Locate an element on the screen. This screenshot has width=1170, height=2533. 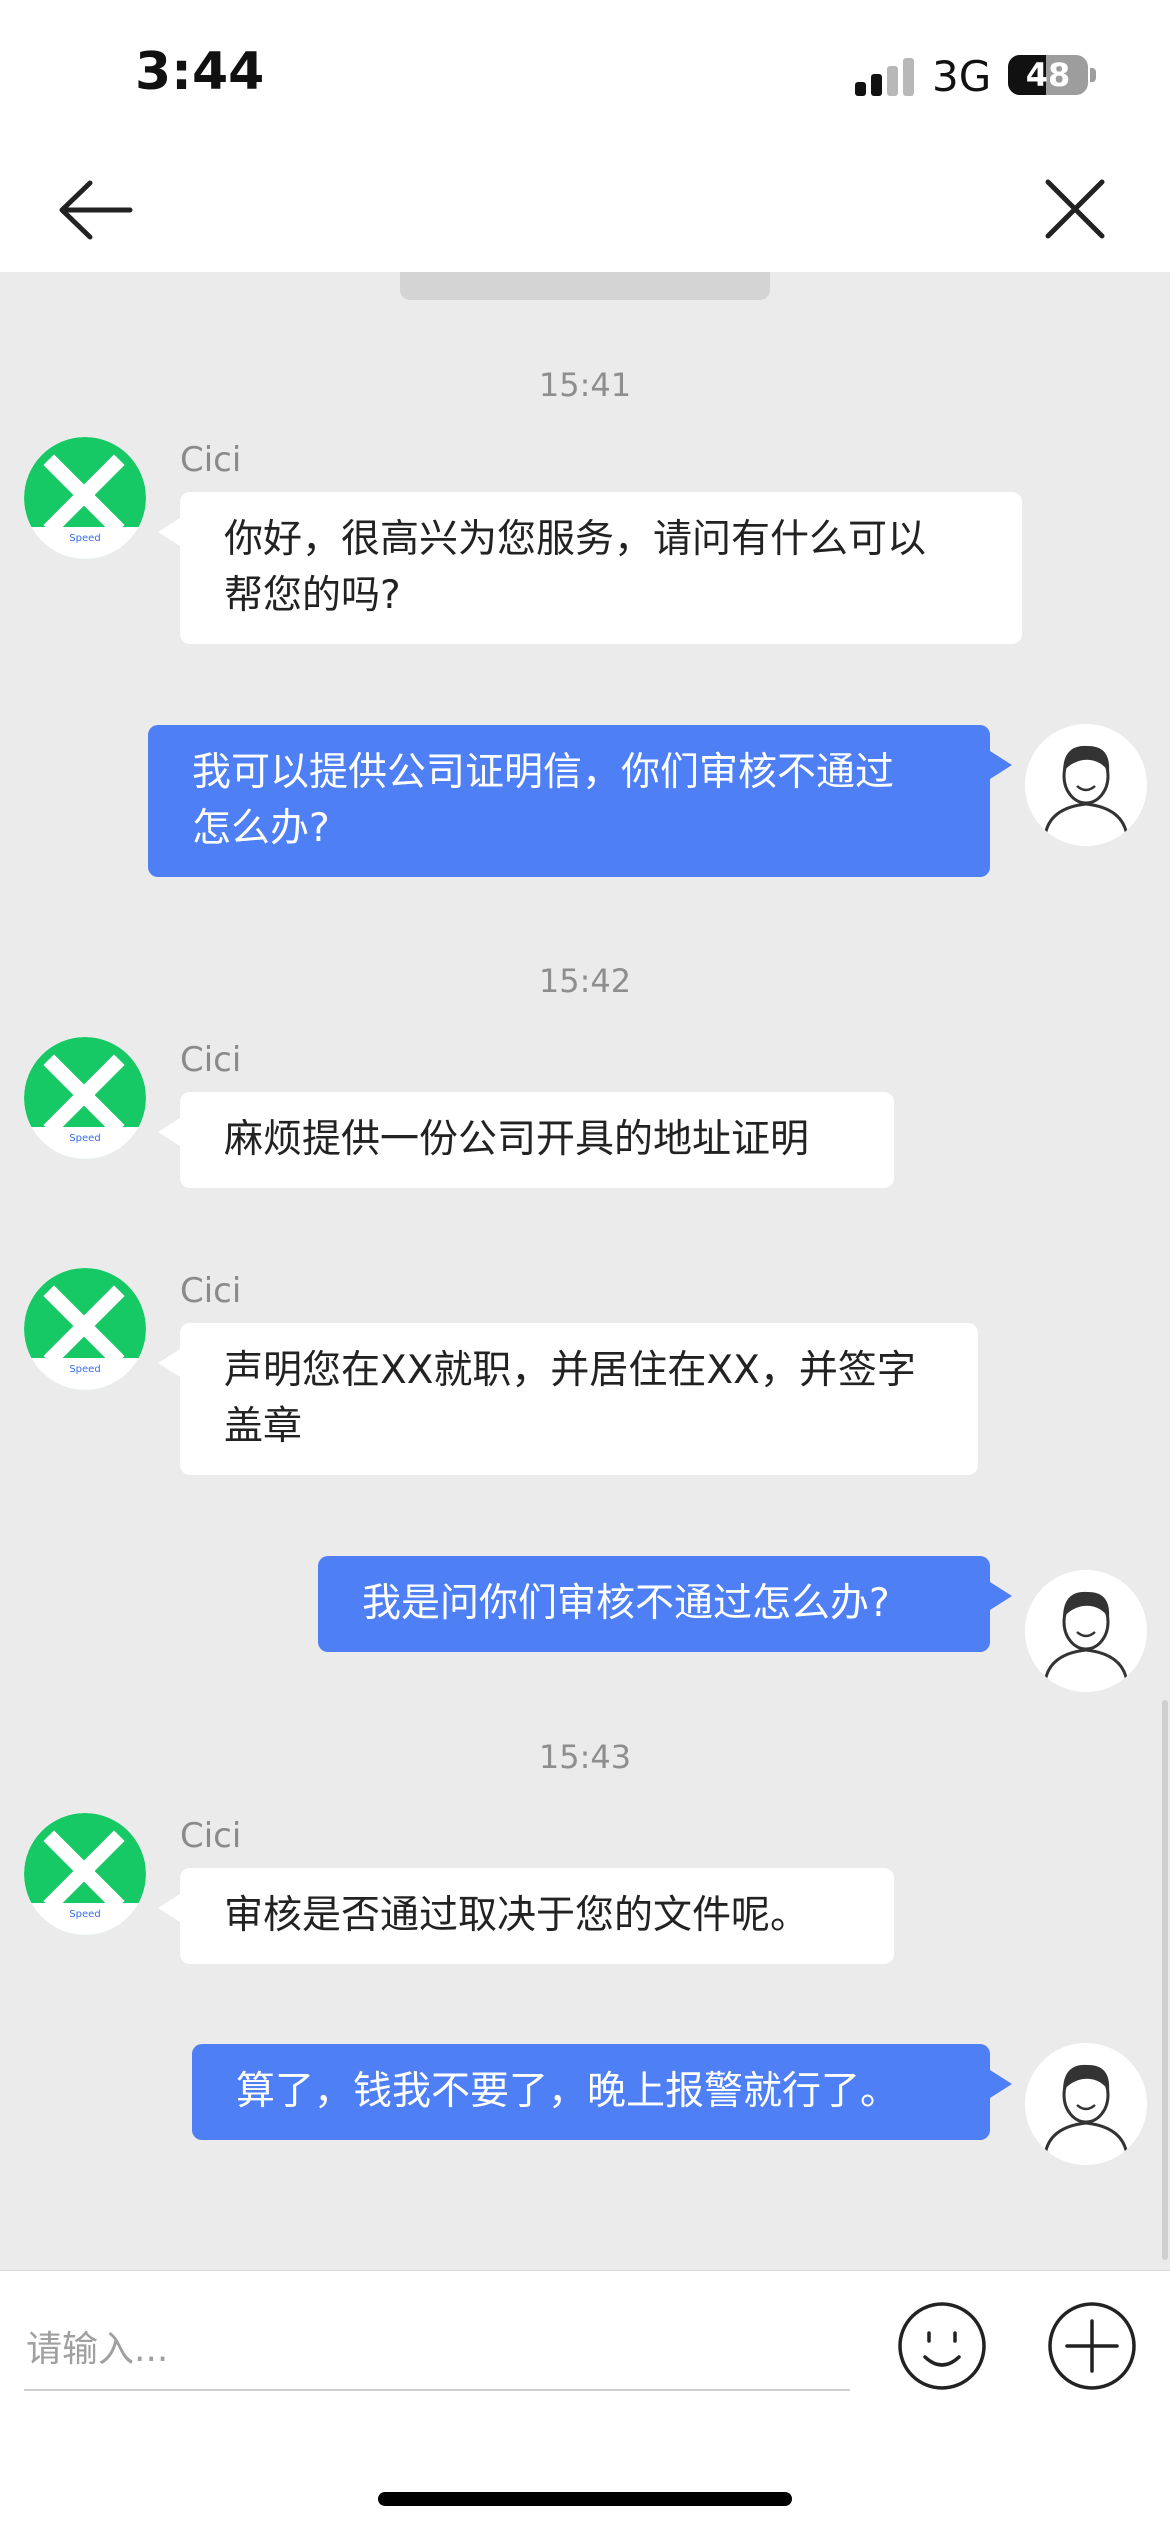
nav-bar is located at coordinates (585, 211).